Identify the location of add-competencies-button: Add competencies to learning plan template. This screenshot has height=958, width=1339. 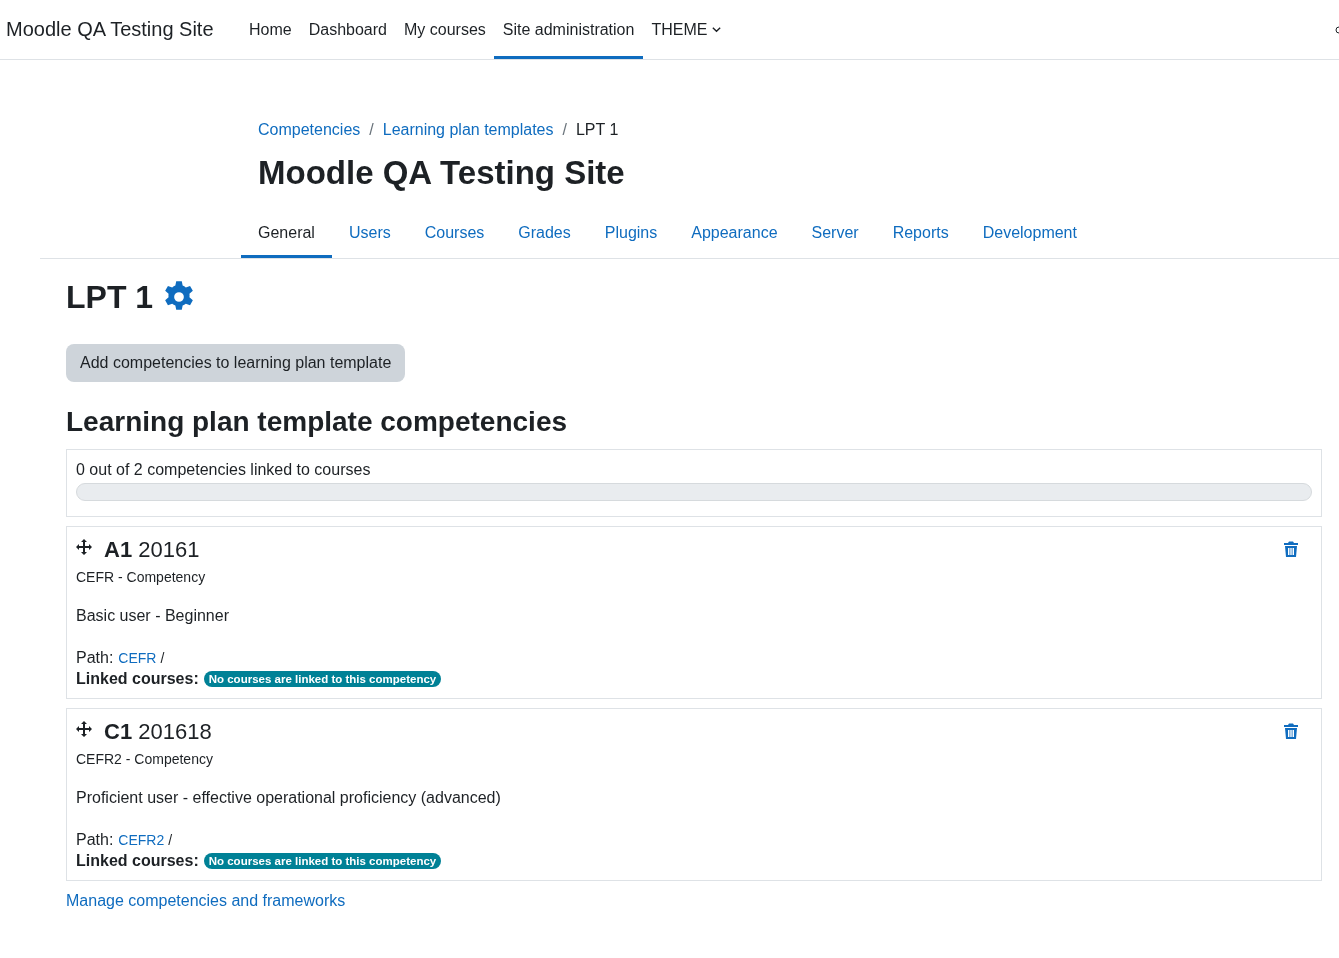
(236, 362).